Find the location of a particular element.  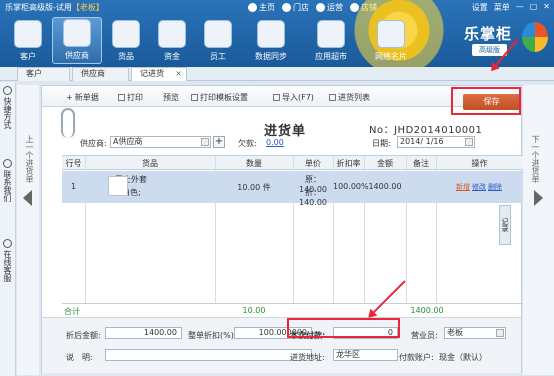

left-sidebar: 快捷方式 联系我们 在线客服 is located at coordinates (8, 229).